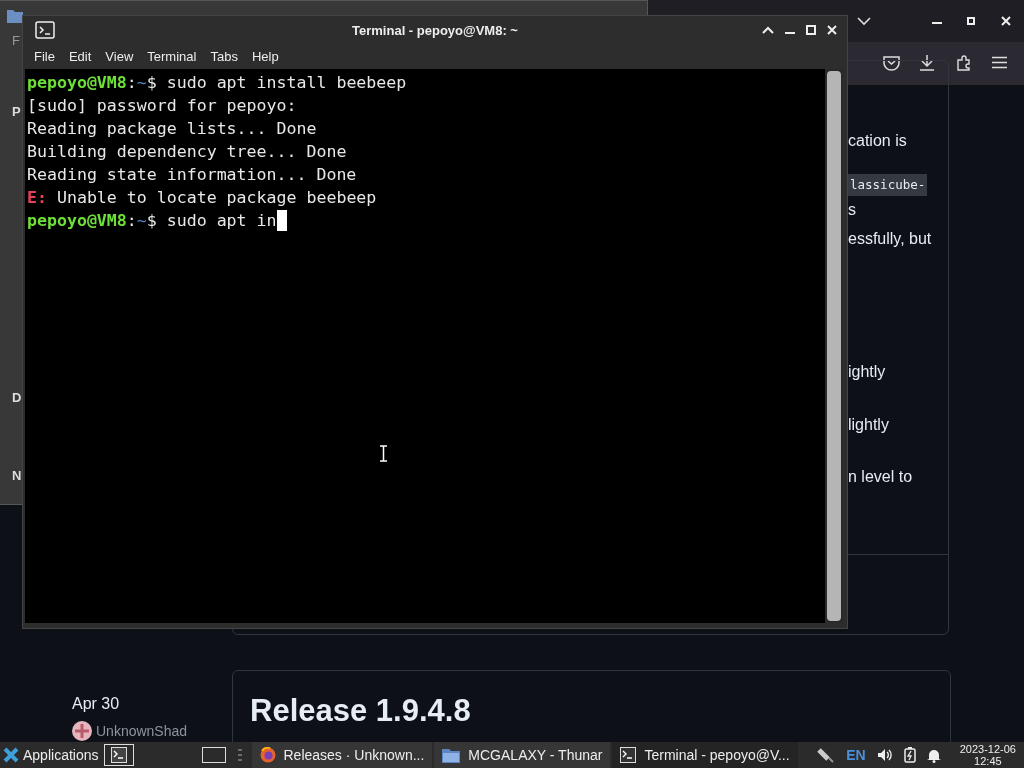 Image resolution: width=1024 pixels, height=768 pixels. What do you see at coordinates (852, 210) in the screenshot?
I see `paragraph-text: s` at bounding box center [852, 210].